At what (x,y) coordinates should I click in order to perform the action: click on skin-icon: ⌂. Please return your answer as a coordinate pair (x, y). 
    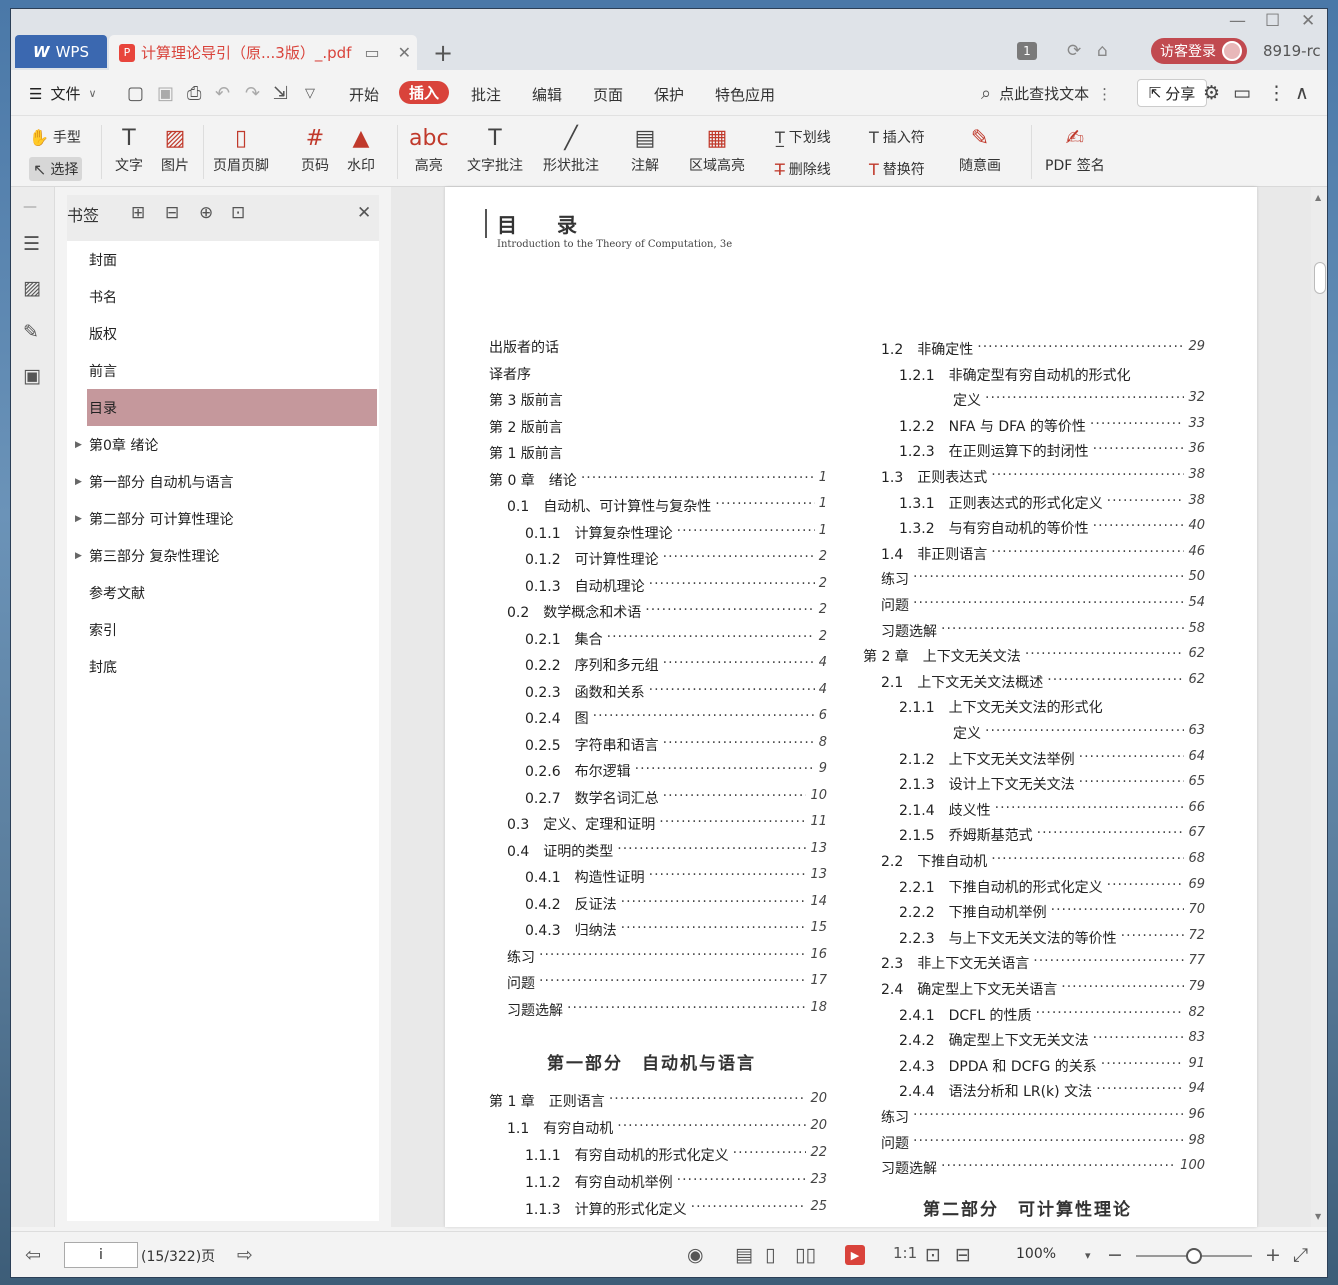
    Looking at the image, I should click on (1102, 51).